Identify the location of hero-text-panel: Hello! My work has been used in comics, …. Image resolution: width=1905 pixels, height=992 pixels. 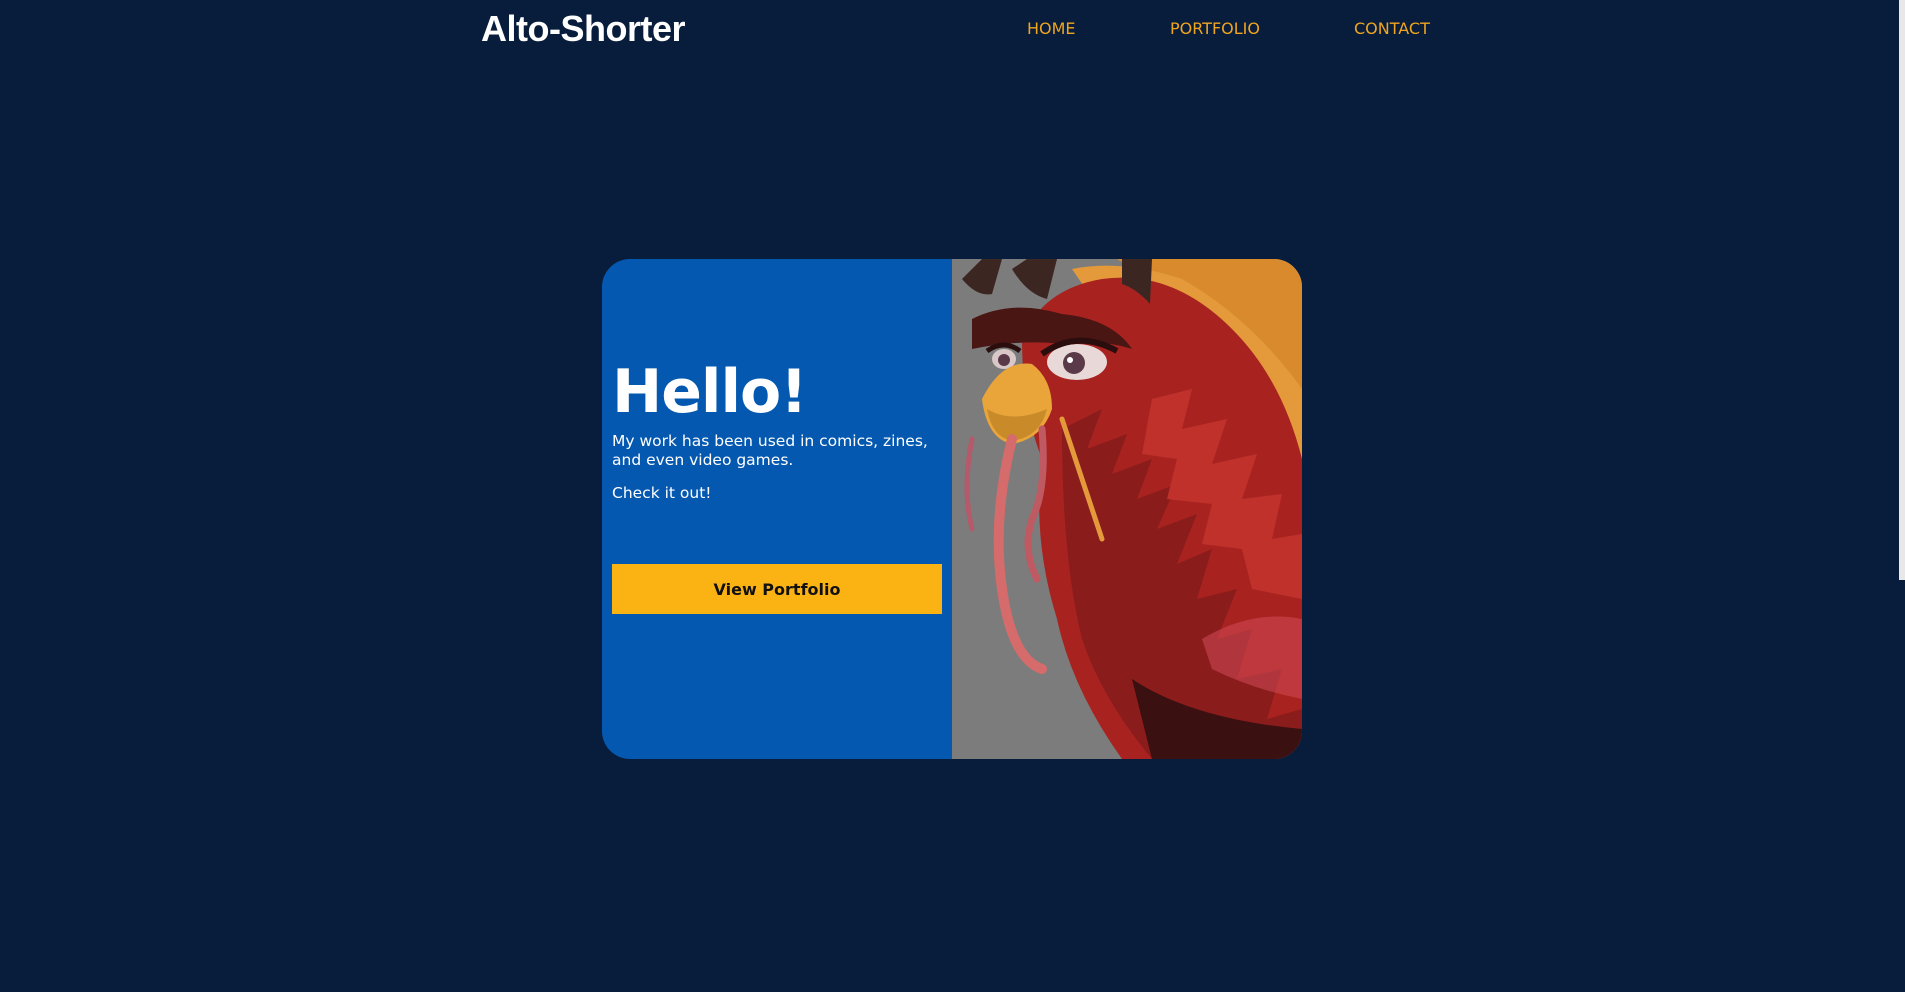
(777, 509).